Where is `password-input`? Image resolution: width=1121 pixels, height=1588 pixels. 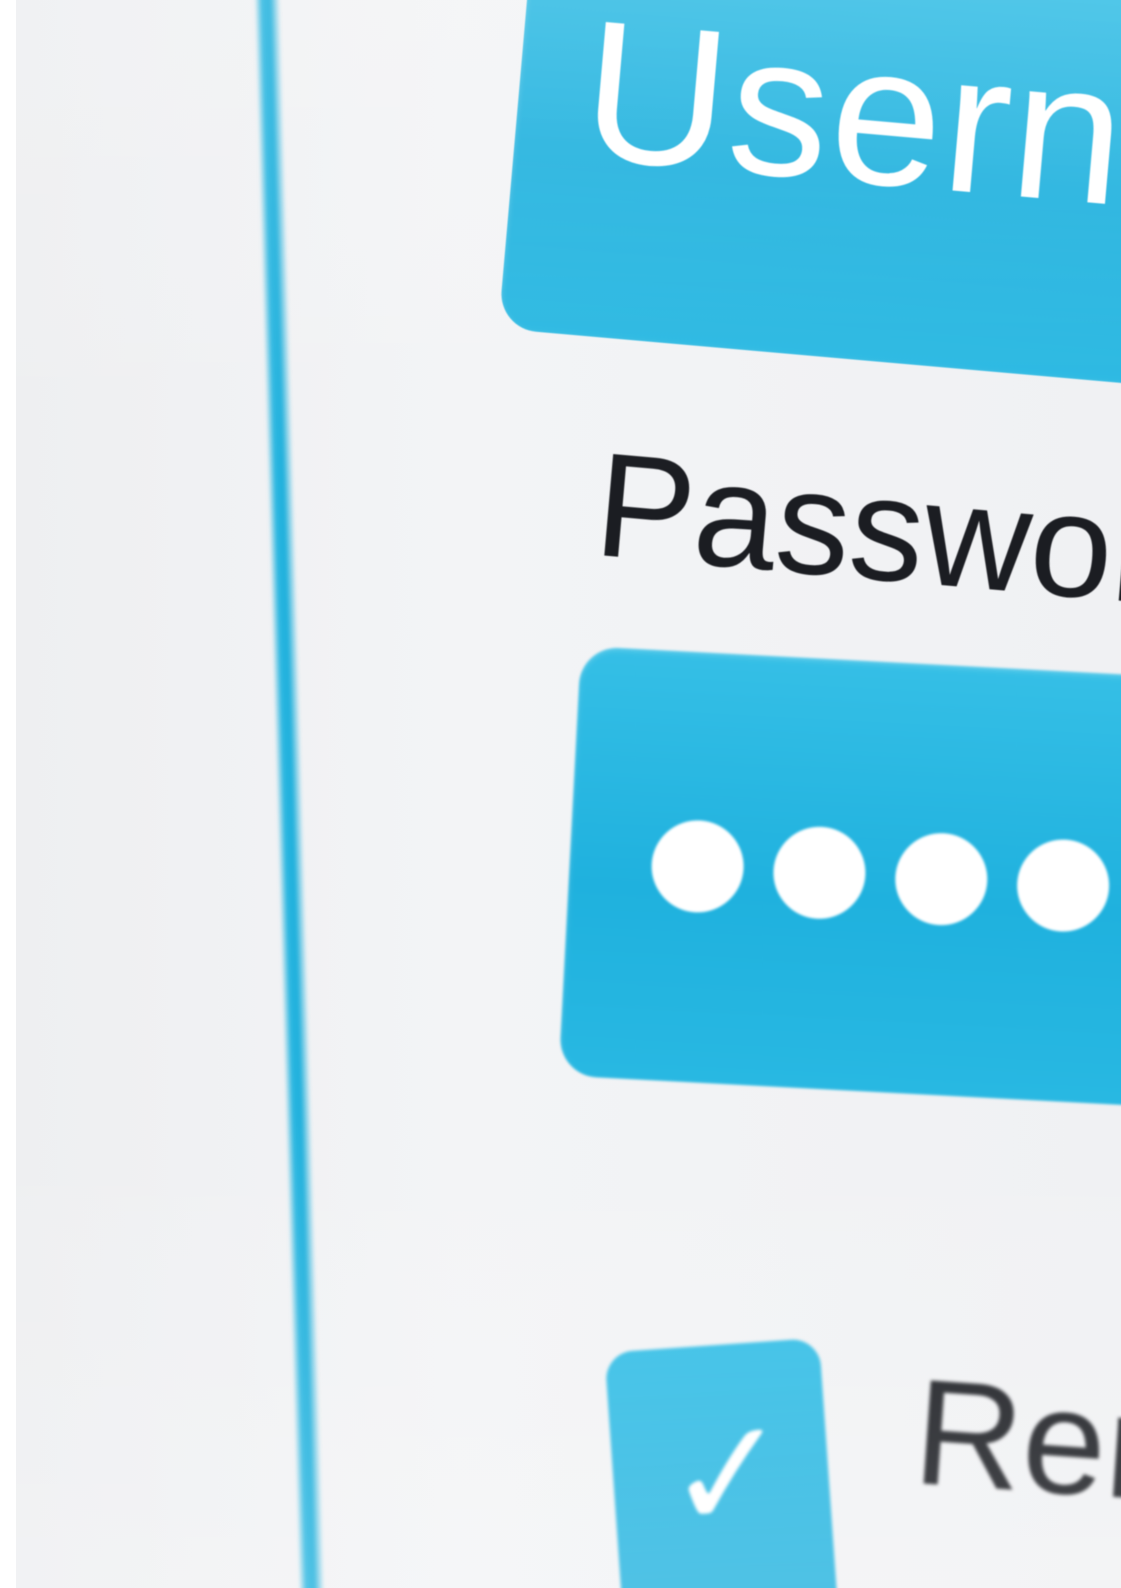 password-input is located at coordinates (839, 880).